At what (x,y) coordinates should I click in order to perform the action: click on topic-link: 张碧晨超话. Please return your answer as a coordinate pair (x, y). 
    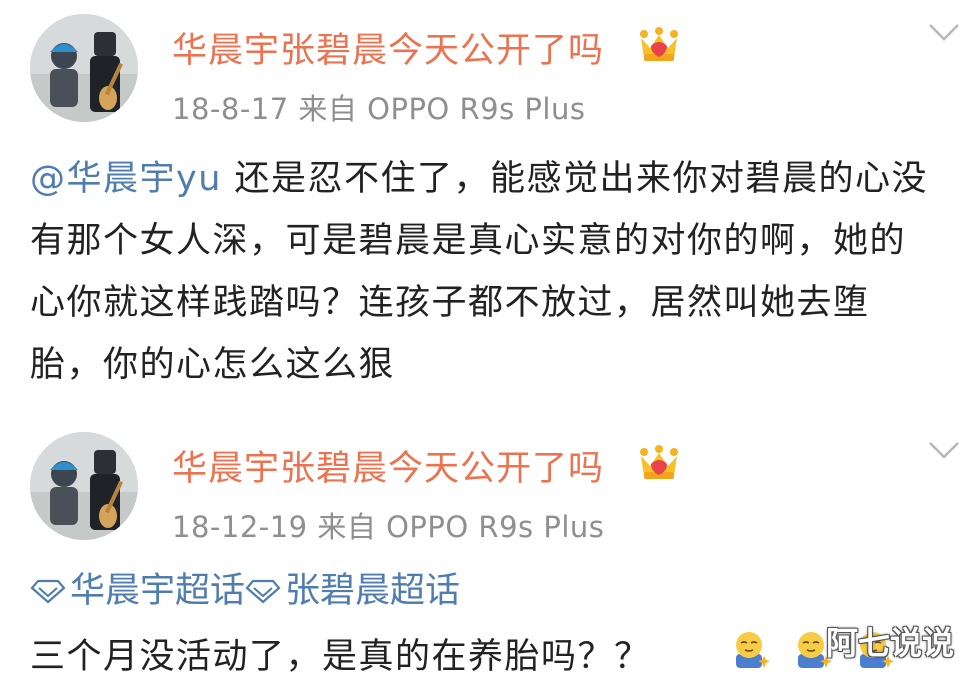
    Looking at the image, I should click on (352, 591).